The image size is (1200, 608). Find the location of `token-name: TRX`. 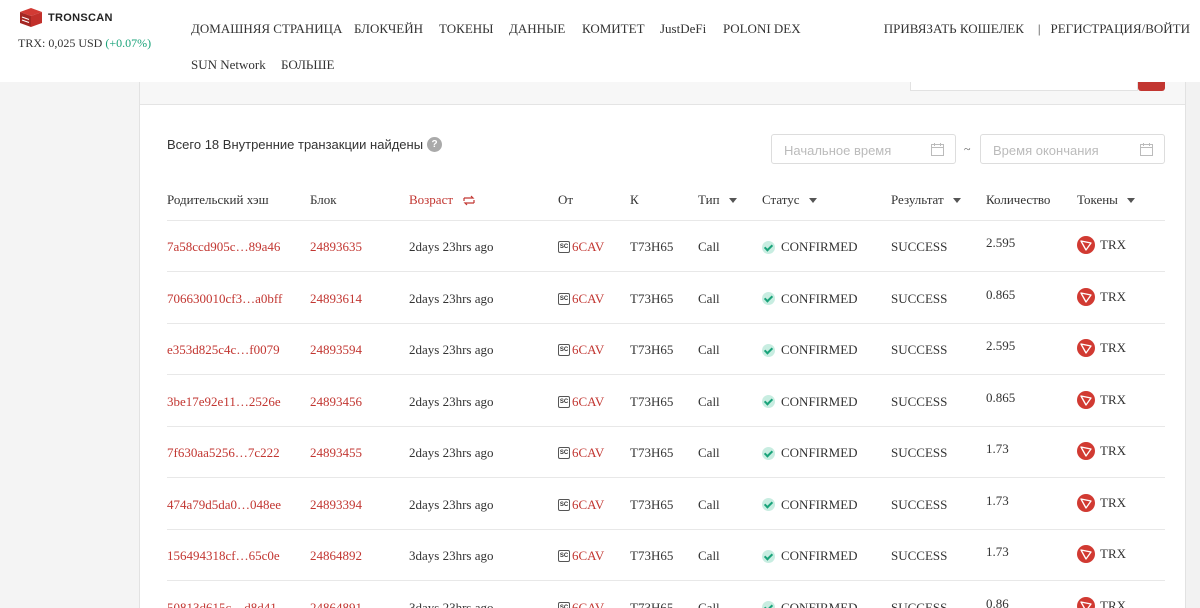

token-name: TRX is located at coordinates (1113, 553).